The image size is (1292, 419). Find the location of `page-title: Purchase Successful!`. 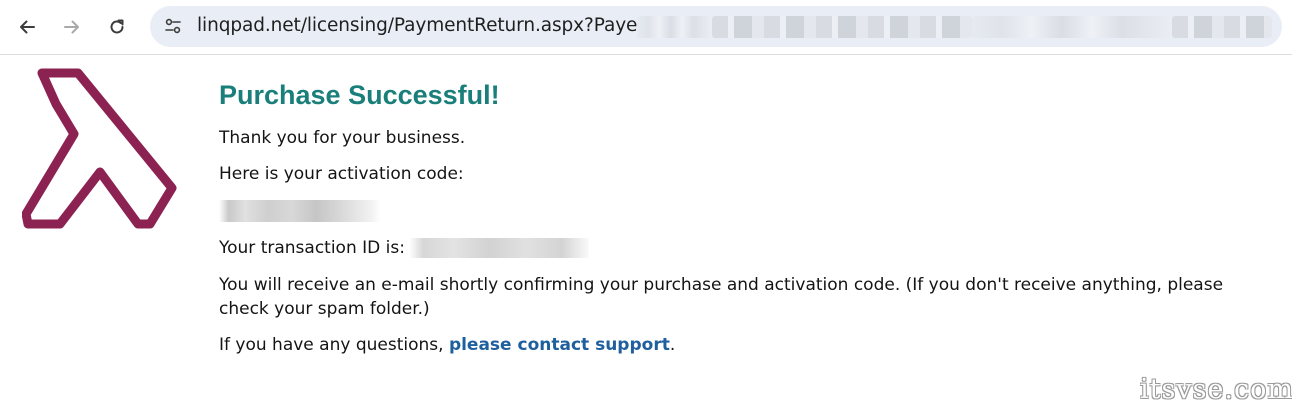

page-title: Purchase Successful! is located at coordinates (359, 95).